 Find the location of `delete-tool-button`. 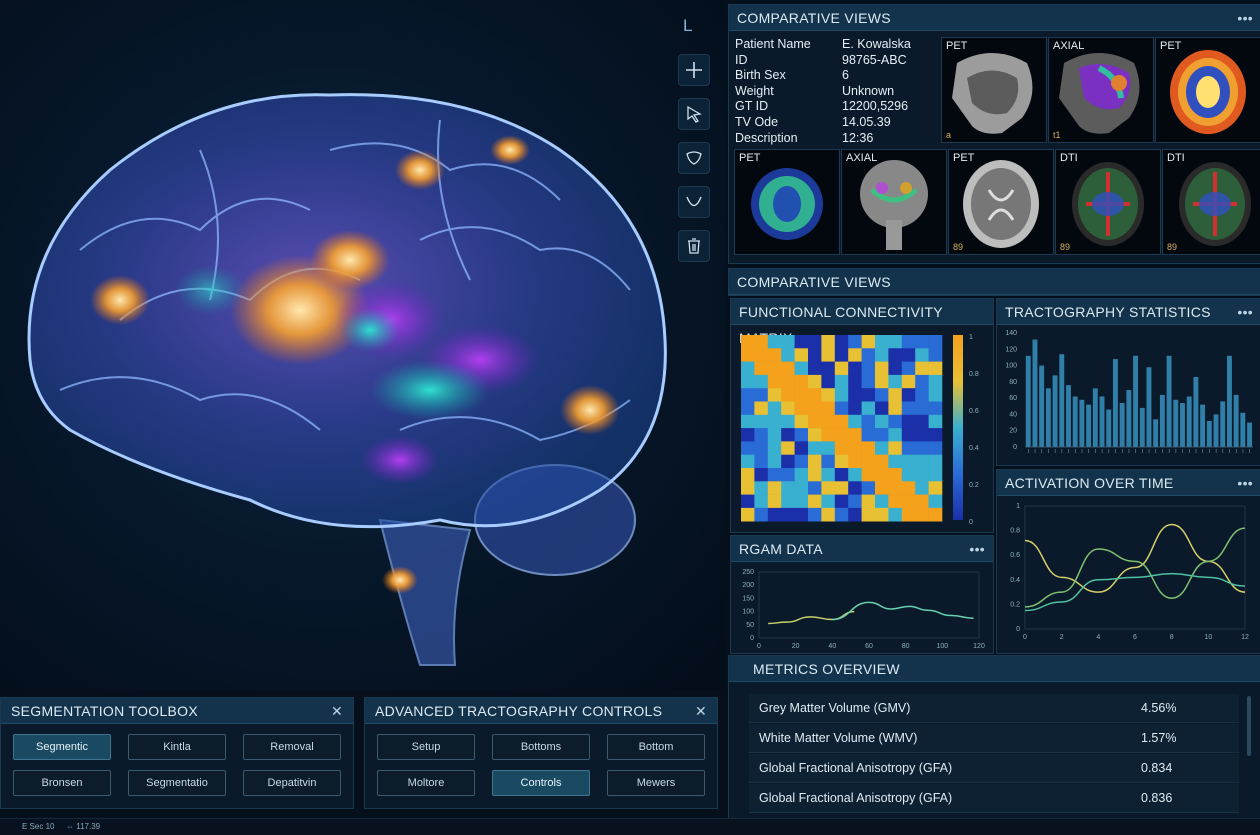

delete-tool-button is located at coordinates (694, 246).